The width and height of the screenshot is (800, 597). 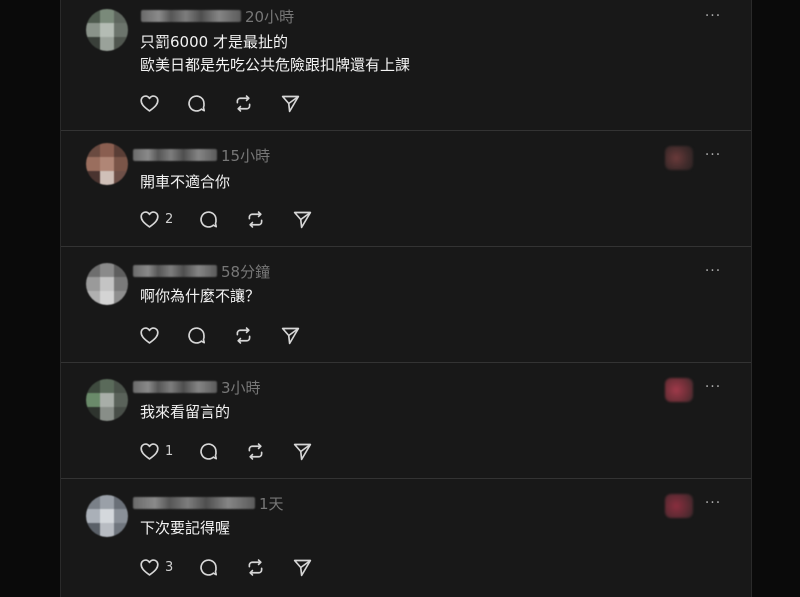 What do you see at coordinates (214, 42) in the screenshot?
I see `comment-line: 只罰6000 才是最扯的` at bounding box center [214, 42].